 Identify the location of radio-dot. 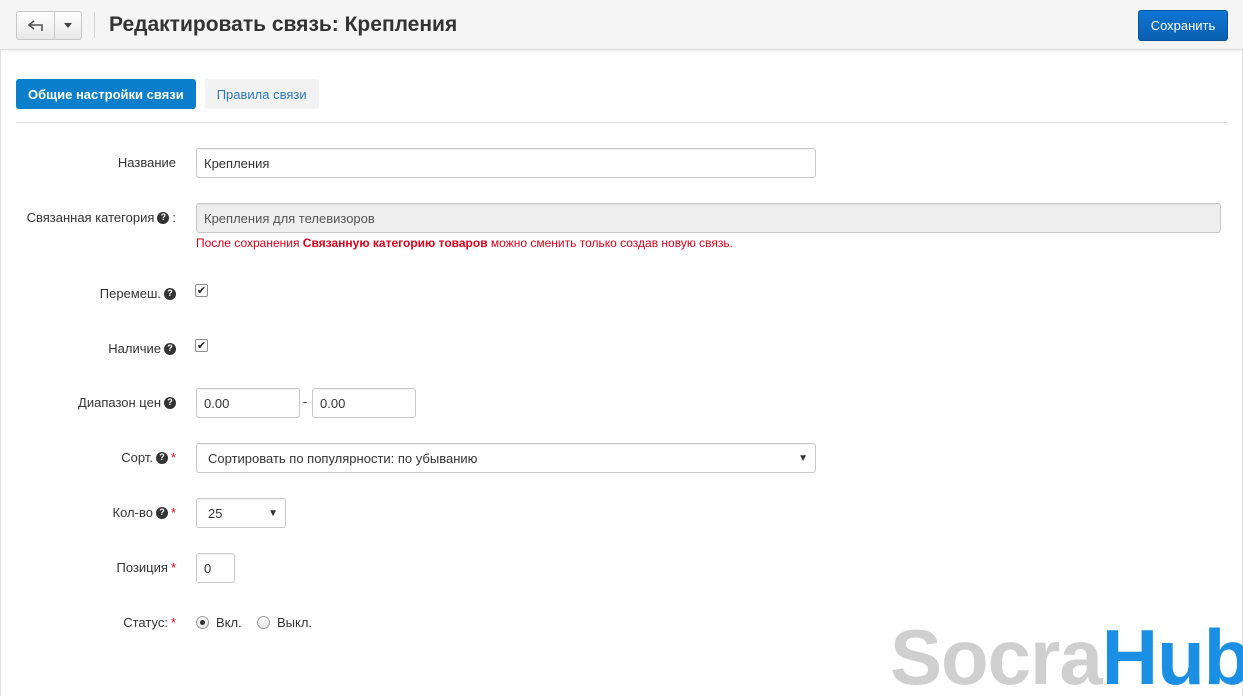
(202, 622).